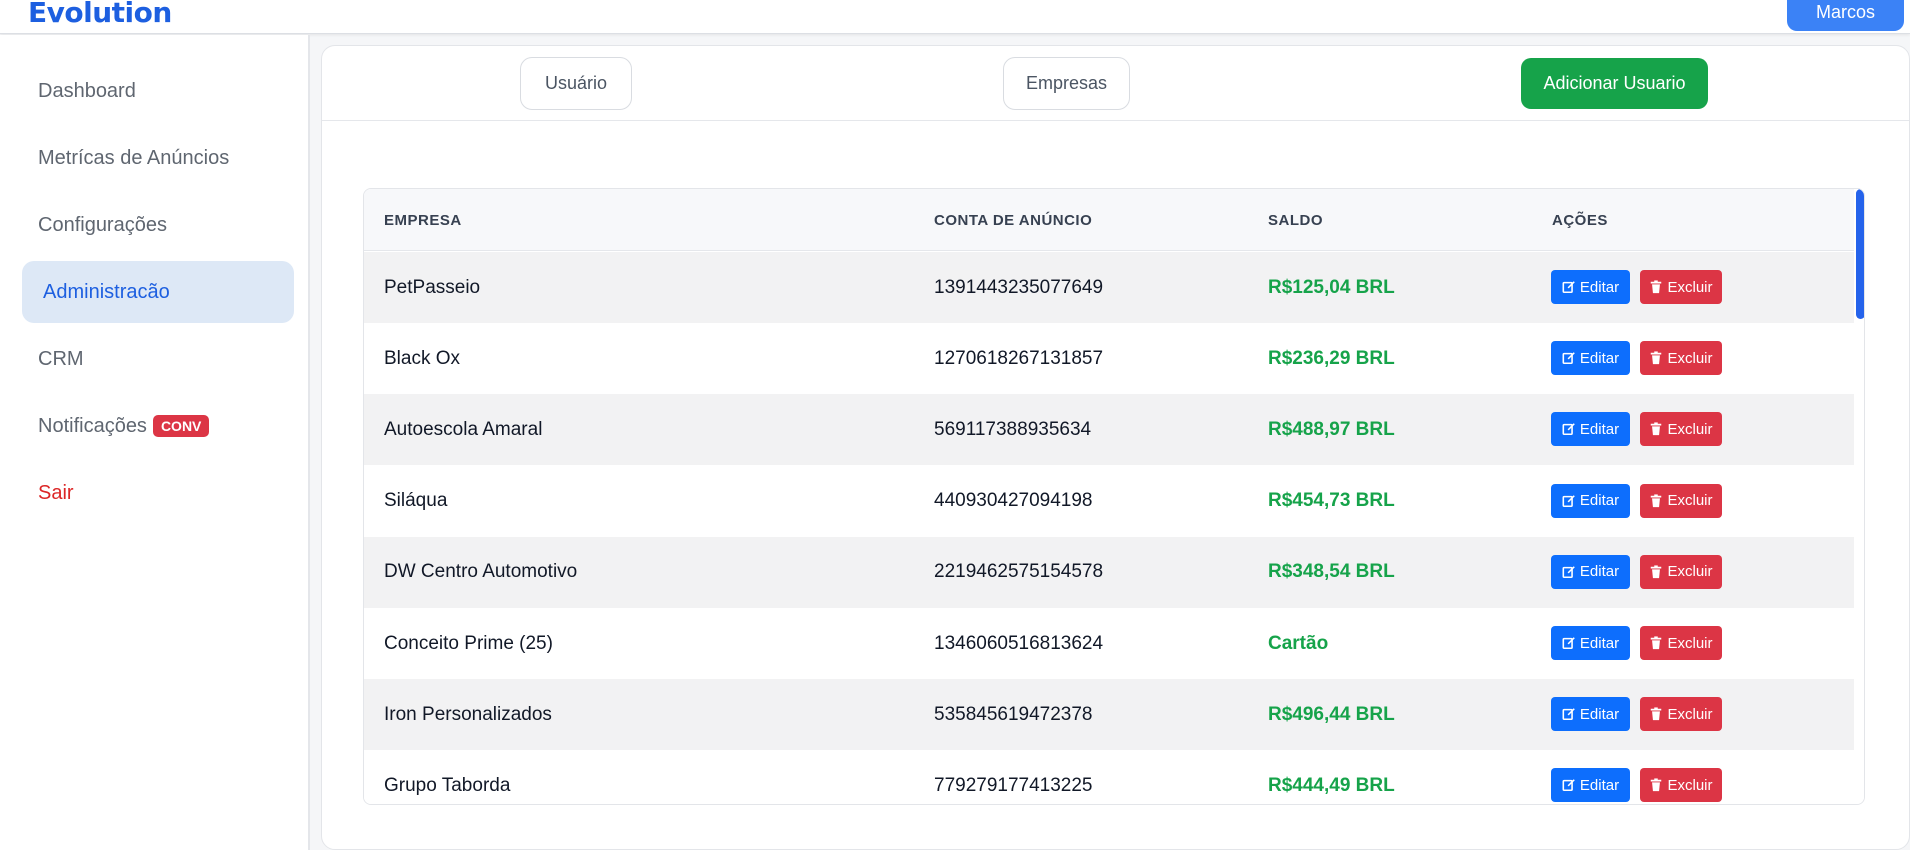 The image size is (1910, 850). What do you see at coordinates (1331, 429) in the screenshot?
I see `cell-saldo: R$488,97 BRL` at bounding box center [1331, 429].